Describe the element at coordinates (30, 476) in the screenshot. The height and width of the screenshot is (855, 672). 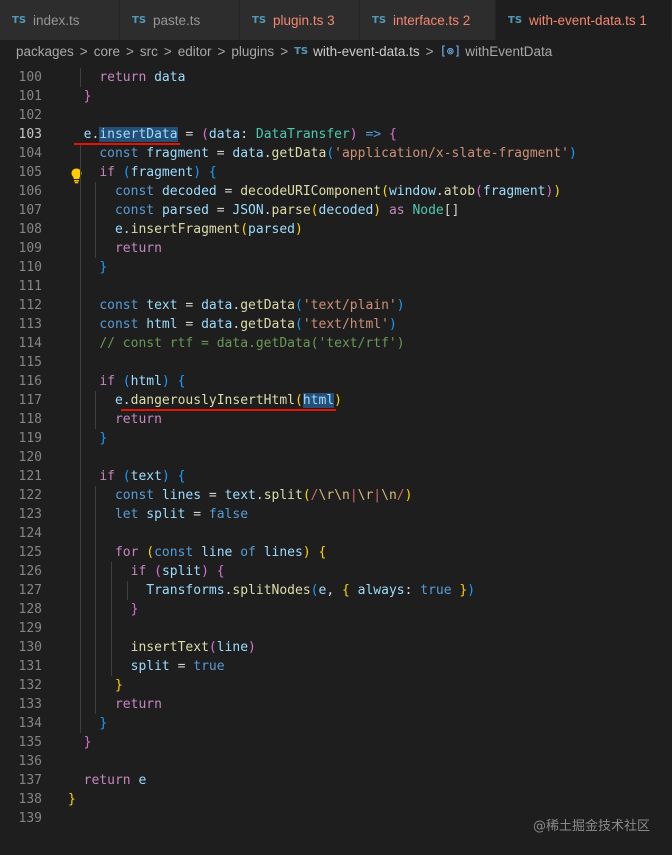
I see `line-number: 121` at that location.